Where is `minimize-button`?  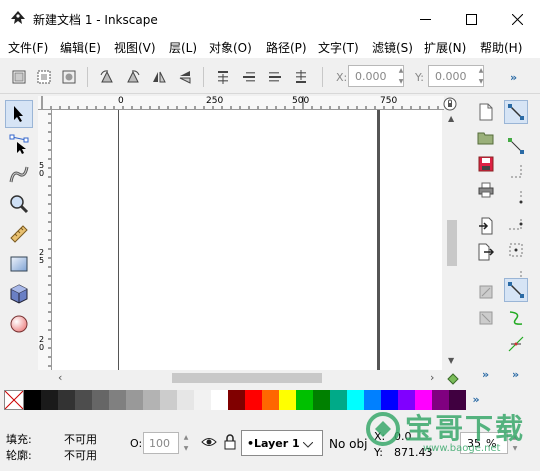 minimize-button is located at coordinates (425, 19).